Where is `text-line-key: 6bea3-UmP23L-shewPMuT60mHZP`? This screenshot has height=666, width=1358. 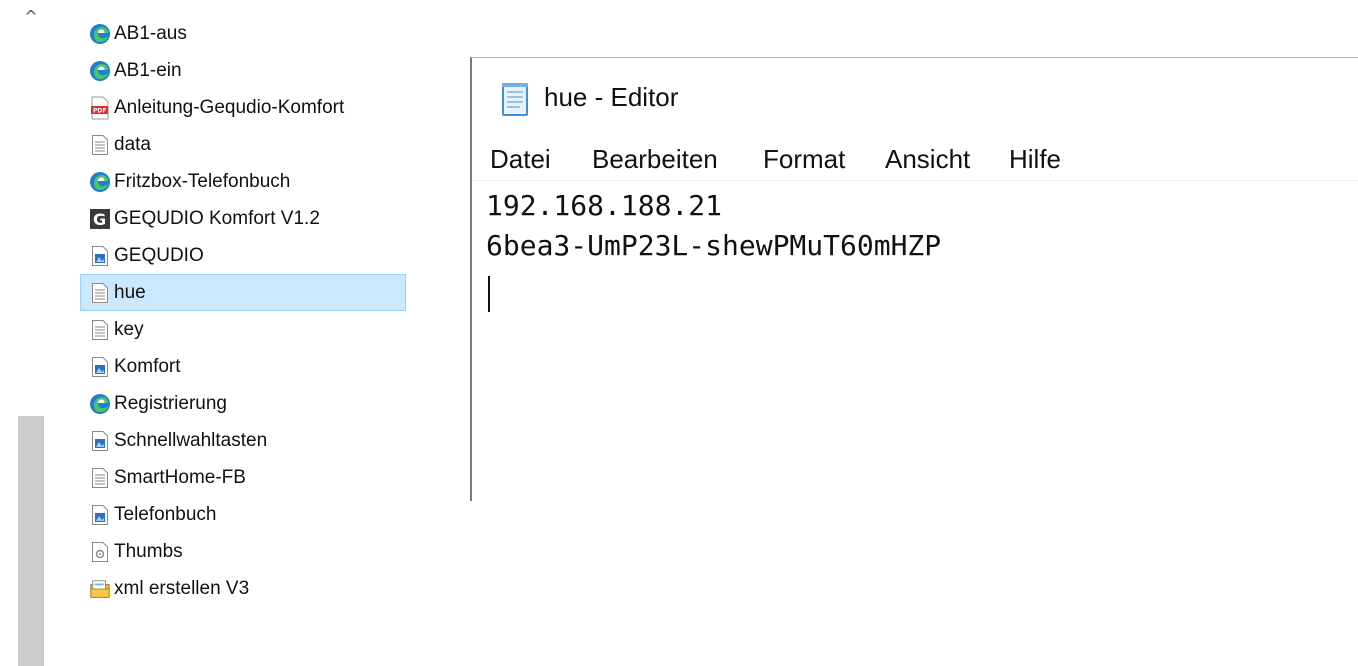
text-line-key: 6bea3-UmP23L-shewPMuT60mHZP is located at coordinates (714, 245).